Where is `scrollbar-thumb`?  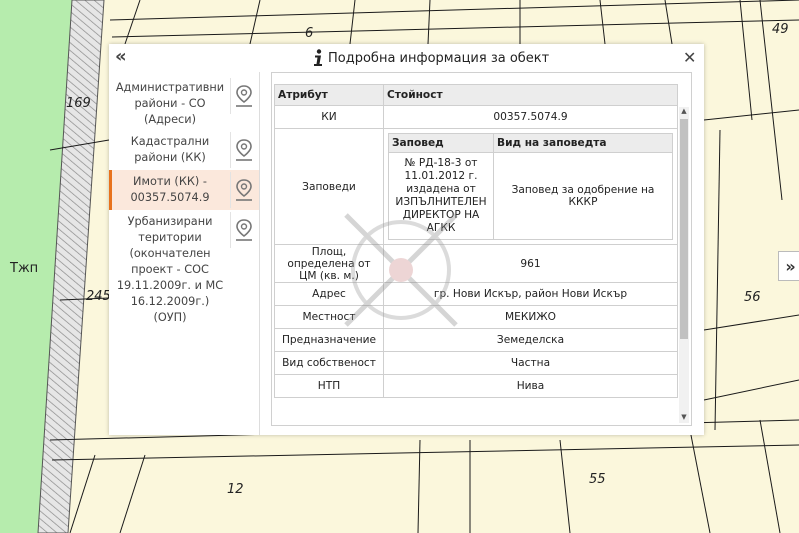 scrollbar-thumb is located at coordinates (684, 229).